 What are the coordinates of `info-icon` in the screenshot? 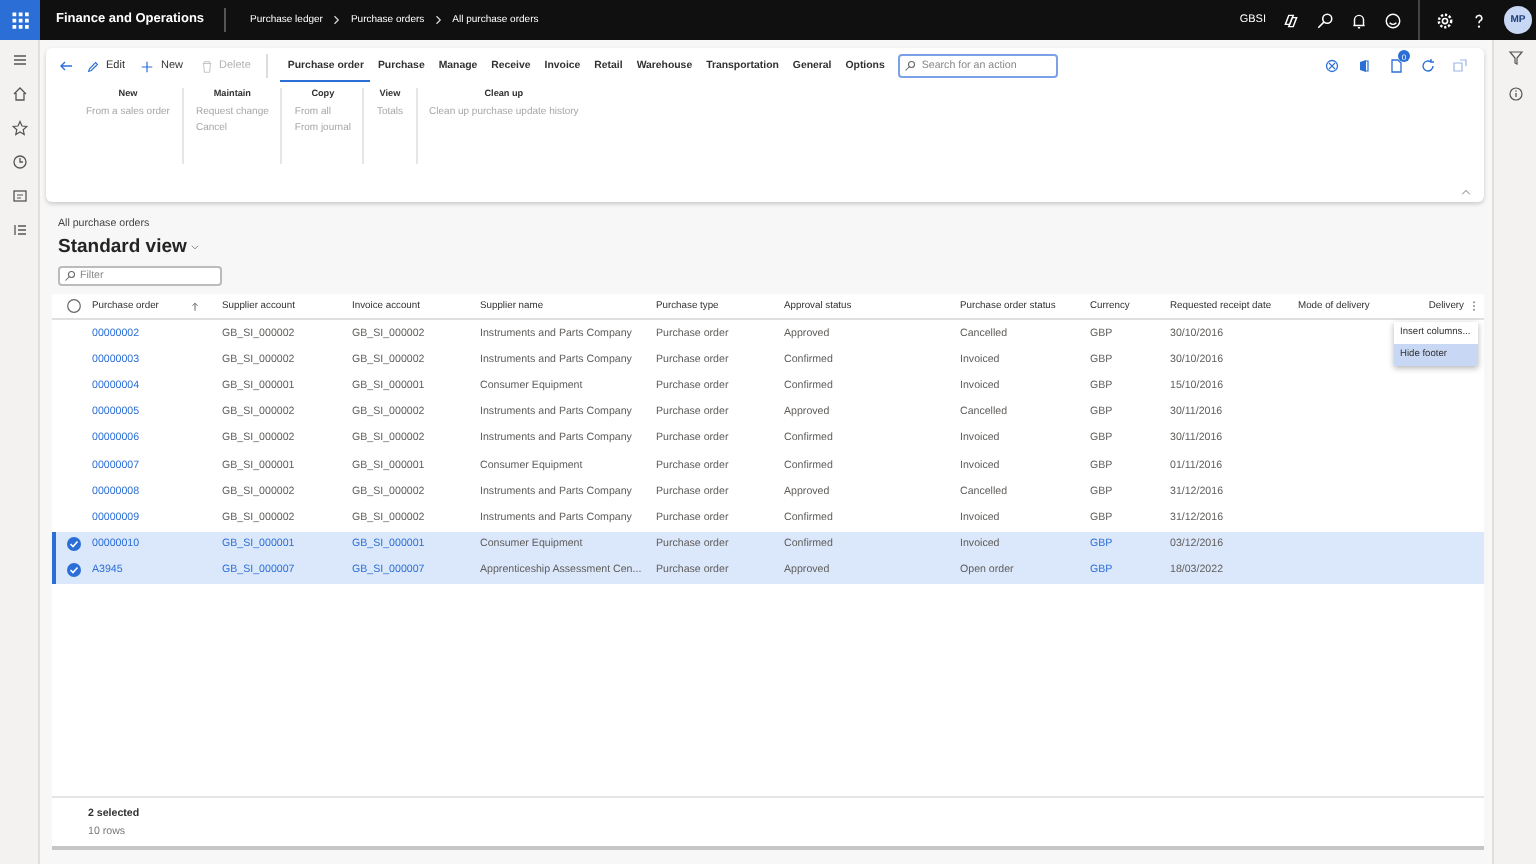 It's located at (1515, 94).